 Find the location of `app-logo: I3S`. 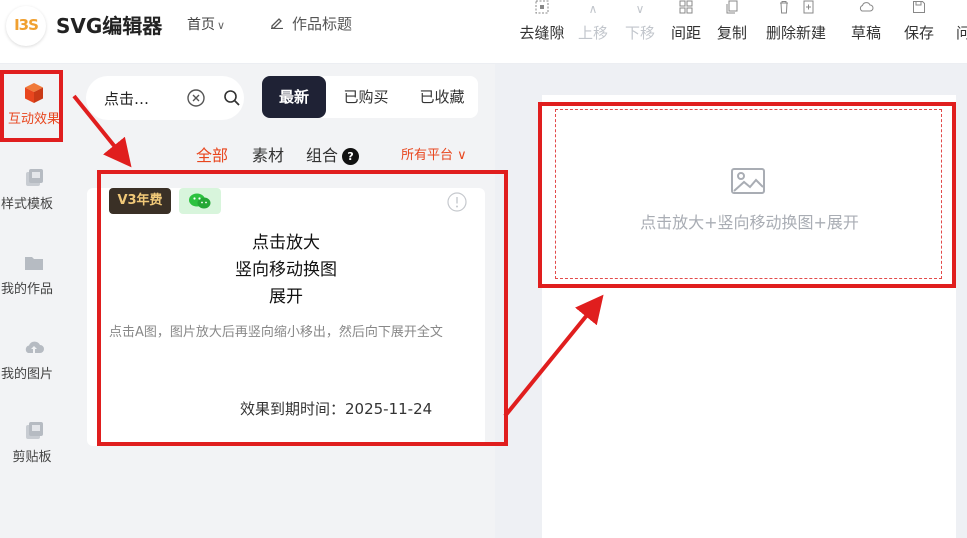

app-logo: I3S is located at coordinates (26, 26).